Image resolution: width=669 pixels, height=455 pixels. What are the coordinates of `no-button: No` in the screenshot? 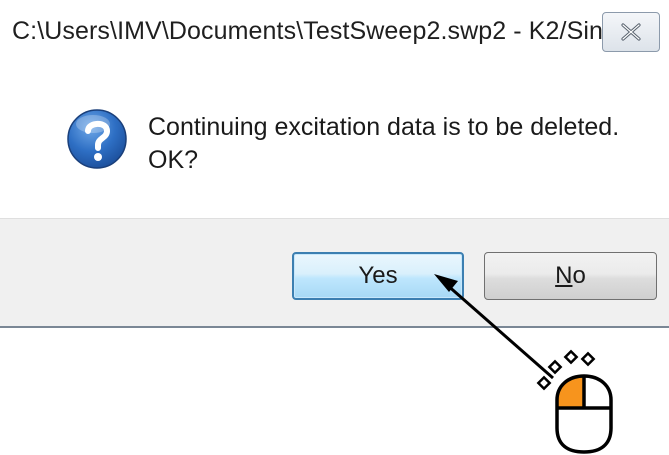 It's located at (570, 276).